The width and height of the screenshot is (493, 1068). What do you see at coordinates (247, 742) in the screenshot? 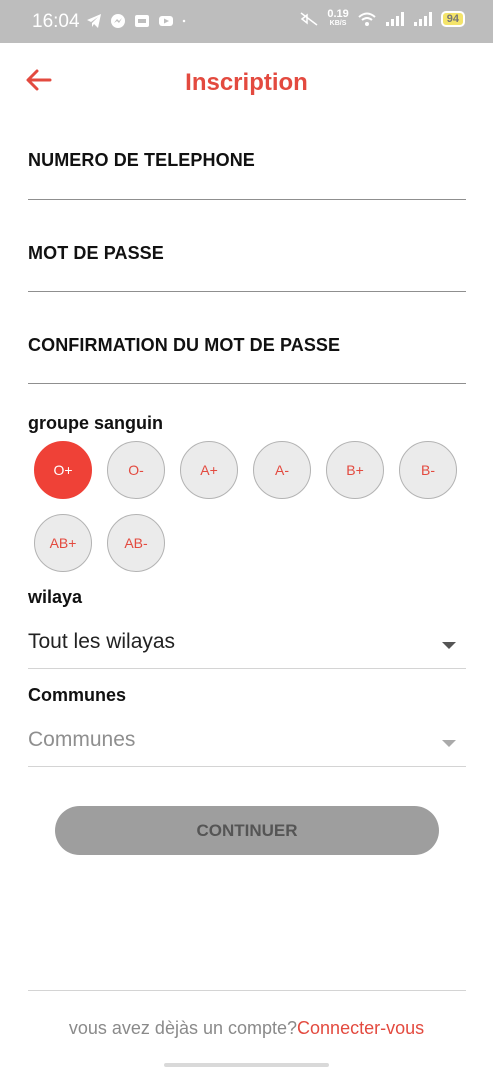
I see `communes-dropdown: Communes` at bounding box center [247, 742].